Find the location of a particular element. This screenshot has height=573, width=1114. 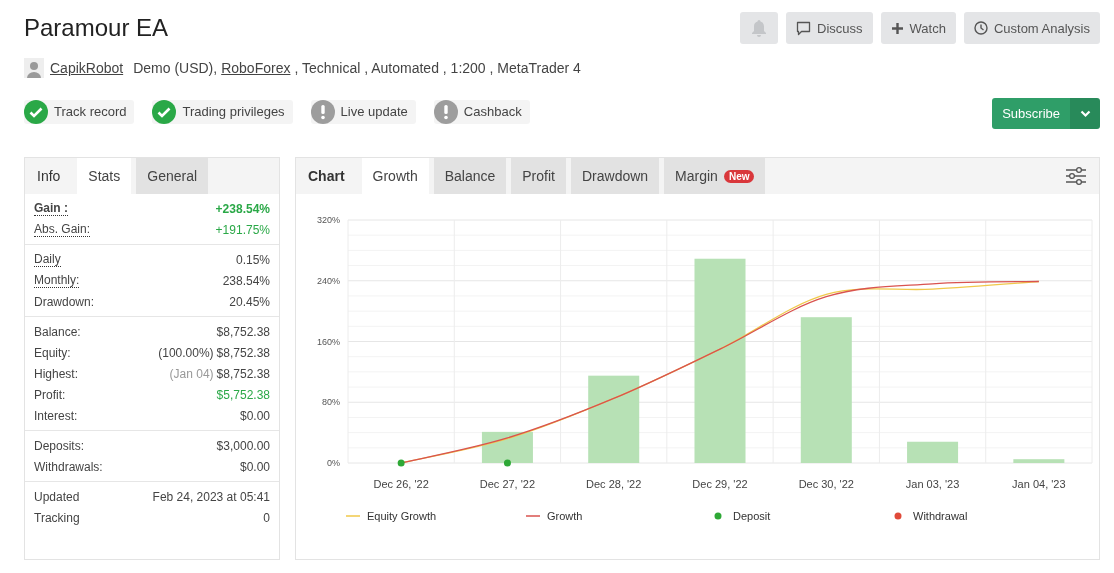

status-badge: Cashback is located at coordinates (481, 111).